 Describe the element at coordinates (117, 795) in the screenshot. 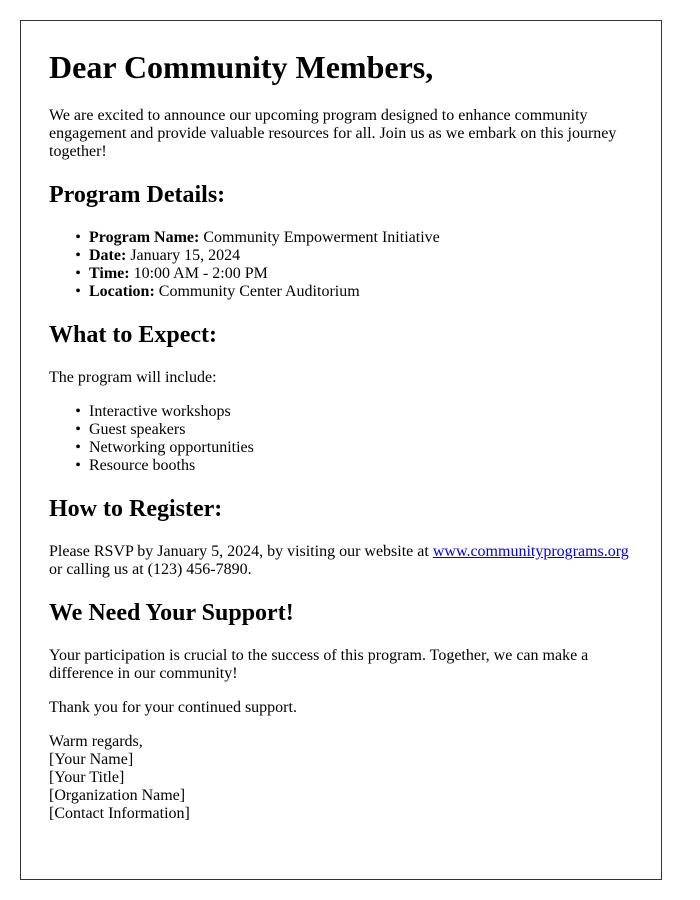

I see `signature-organization: [Organization Name]` at that location.